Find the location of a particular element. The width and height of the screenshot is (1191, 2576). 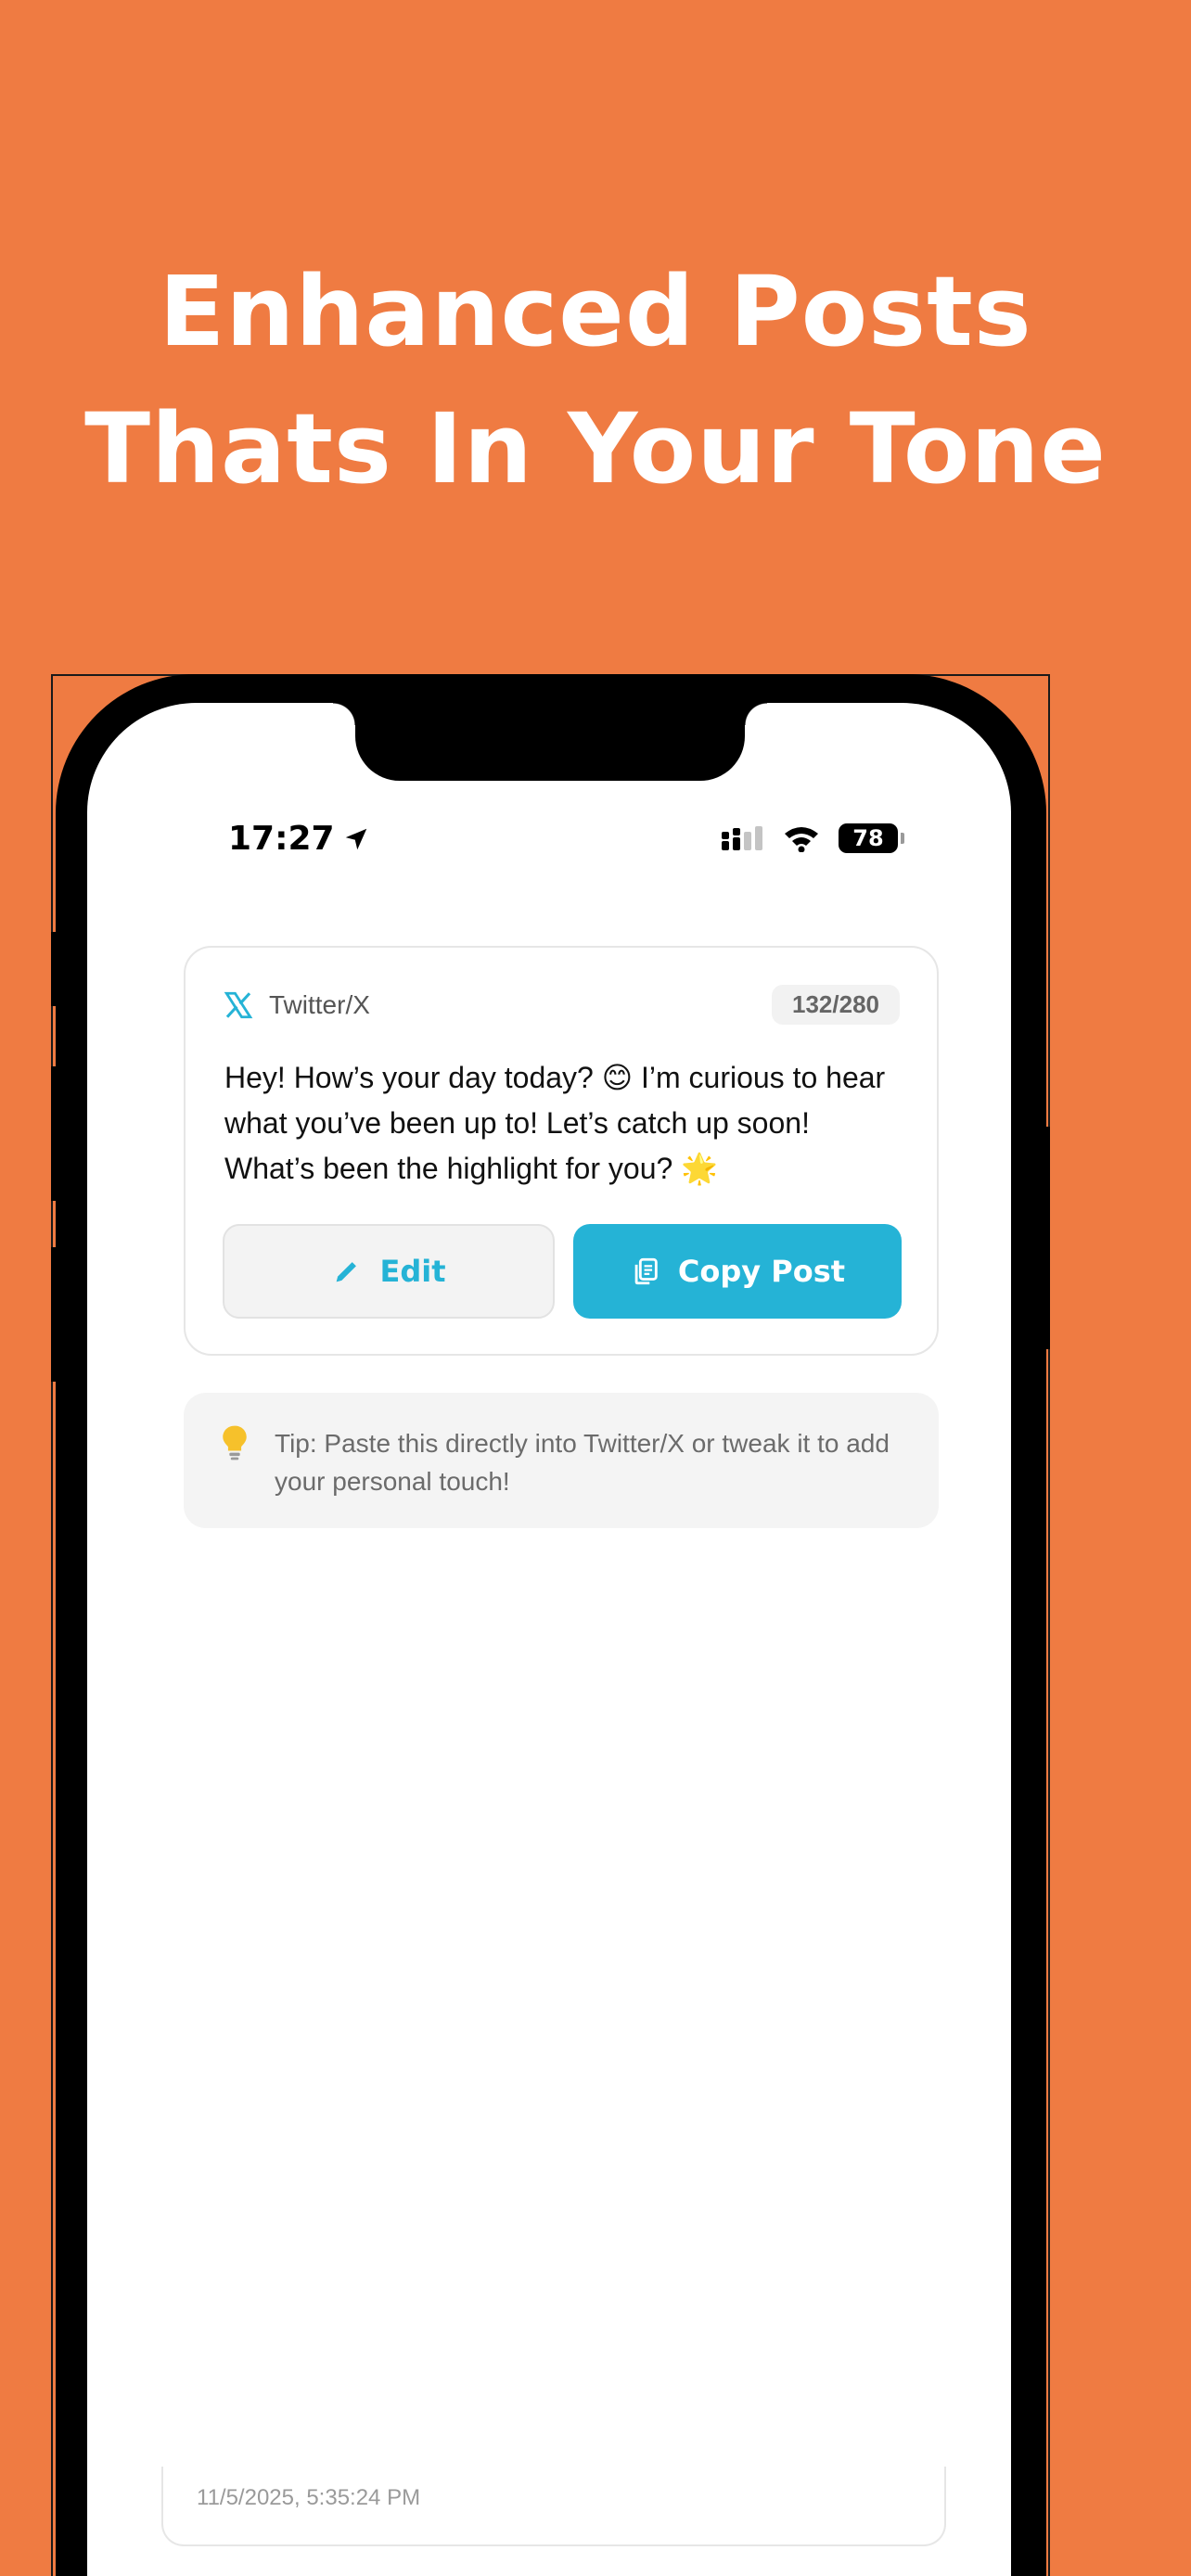

headline-line-1: Enhanced Posts is located at coordinates (595, 311).